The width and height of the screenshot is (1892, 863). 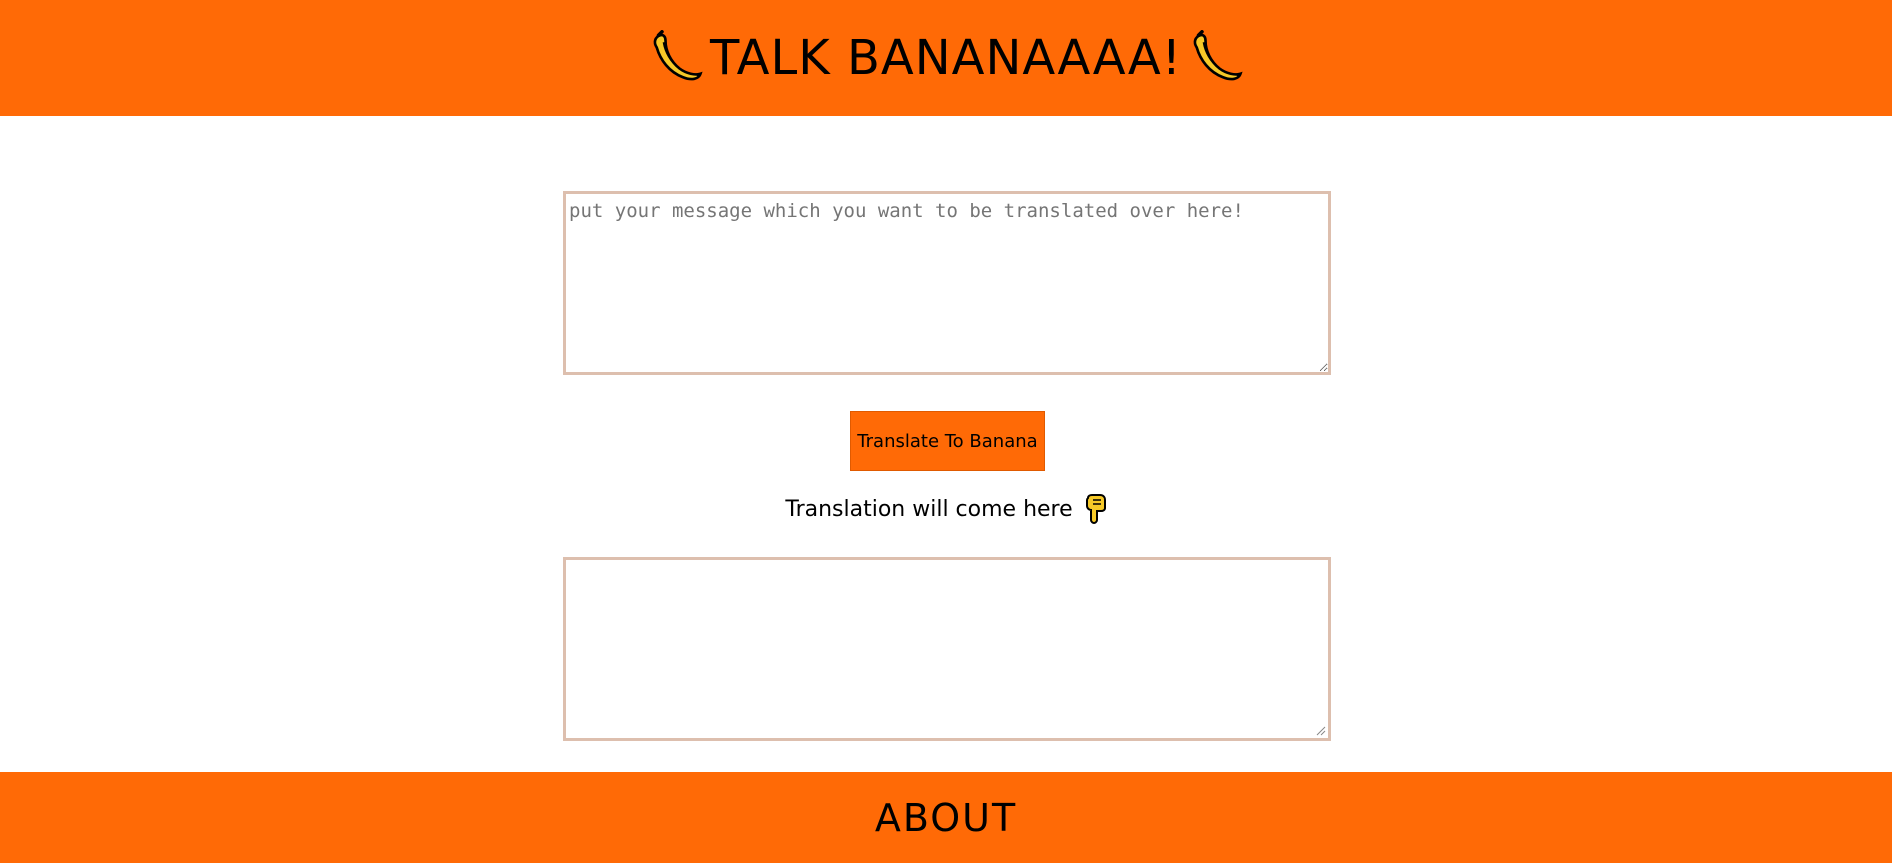 I want to click on message-input, so click(x=947, y=283).